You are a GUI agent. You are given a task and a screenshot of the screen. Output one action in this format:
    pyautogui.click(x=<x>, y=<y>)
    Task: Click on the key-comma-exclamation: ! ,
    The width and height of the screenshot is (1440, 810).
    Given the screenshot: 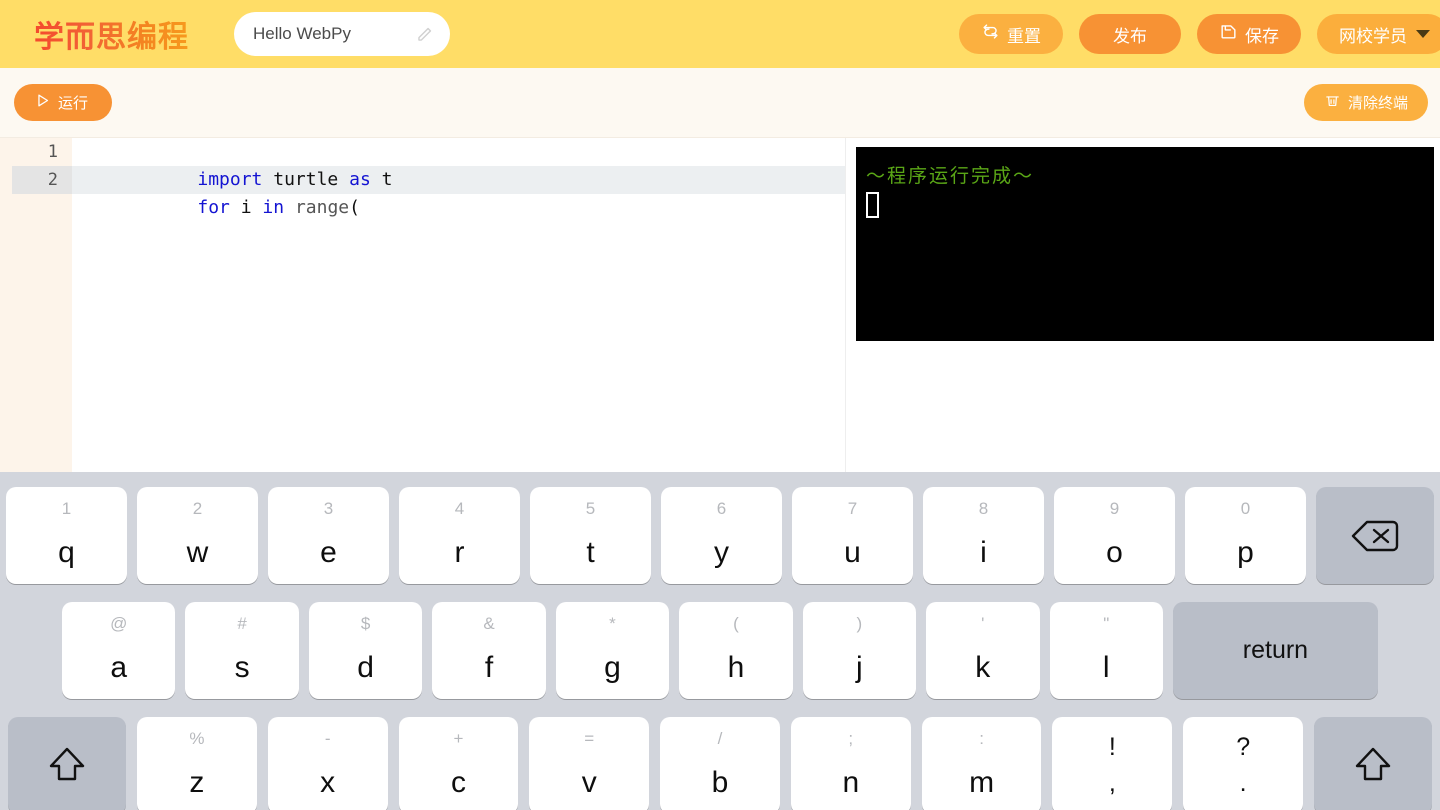 What is the action you would take?
    pyautogui.click(x=1112, y=763)
    